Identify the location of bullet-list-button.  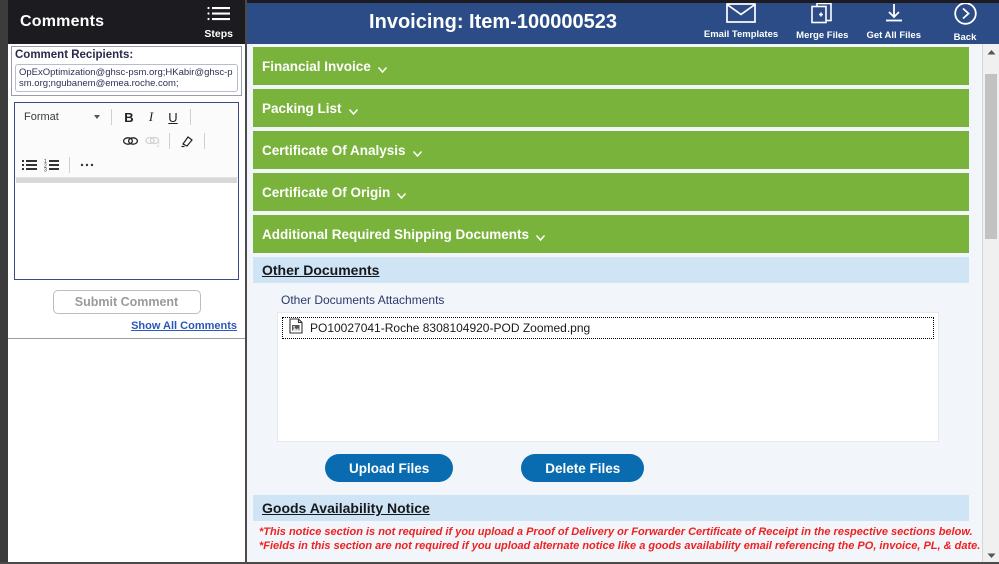
(30, 165).